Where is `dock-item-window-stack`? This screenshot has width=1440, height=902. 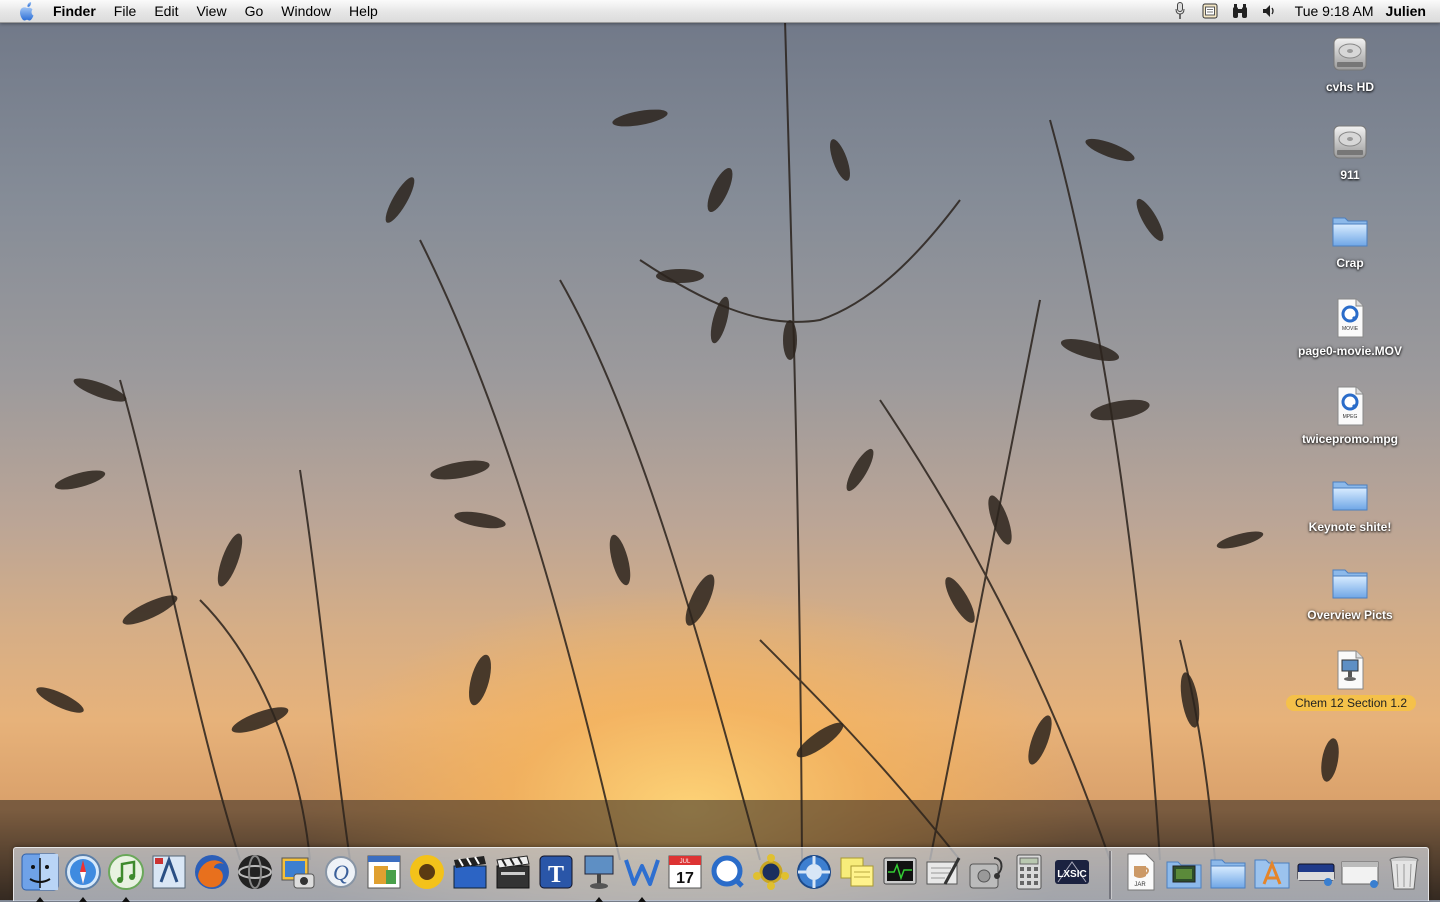 dock-item-window-stack is located at coordinates (1360, 872).